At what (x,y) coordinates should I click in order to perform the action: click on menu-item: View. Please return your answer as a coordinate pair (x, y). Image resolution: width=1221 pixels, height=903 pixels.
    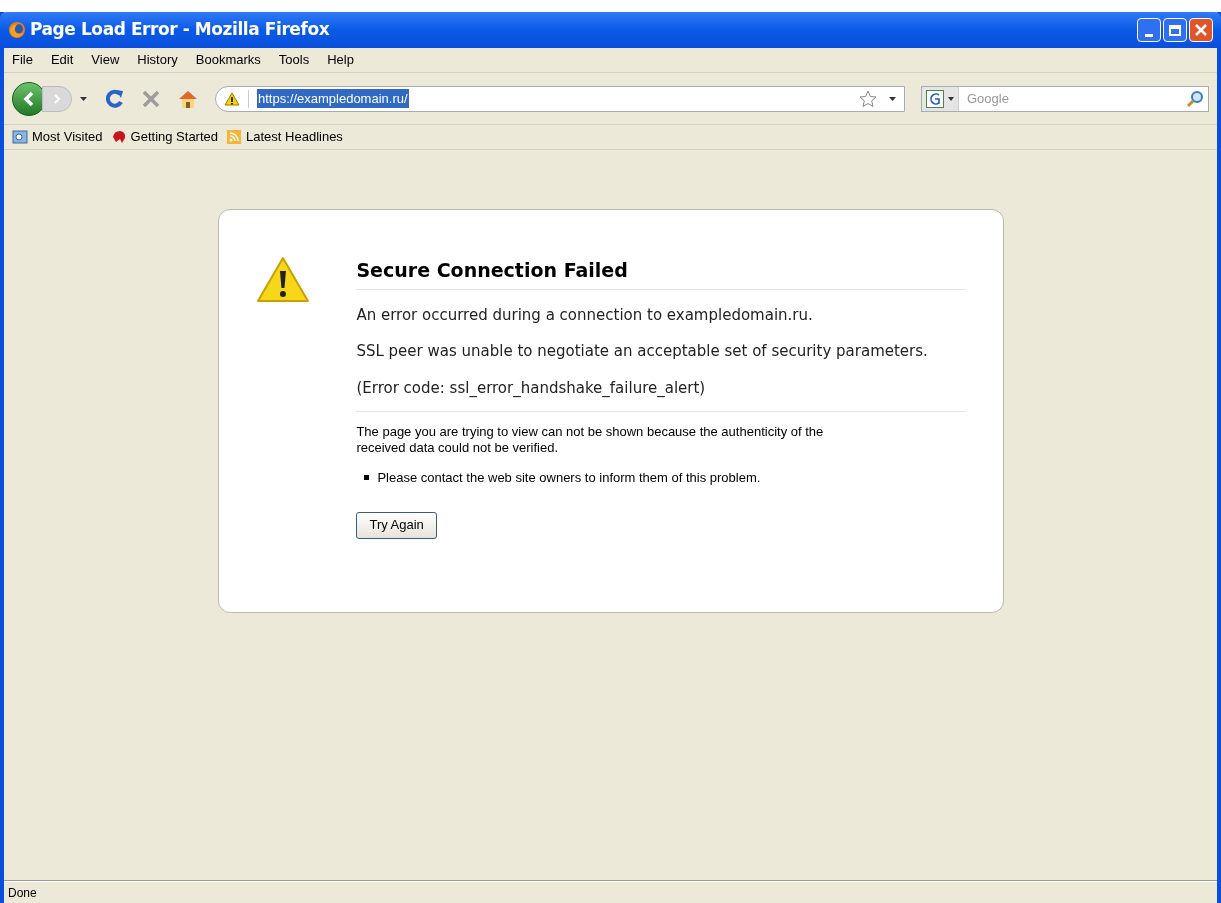
    Looking at the image, I should click on (105, 60).